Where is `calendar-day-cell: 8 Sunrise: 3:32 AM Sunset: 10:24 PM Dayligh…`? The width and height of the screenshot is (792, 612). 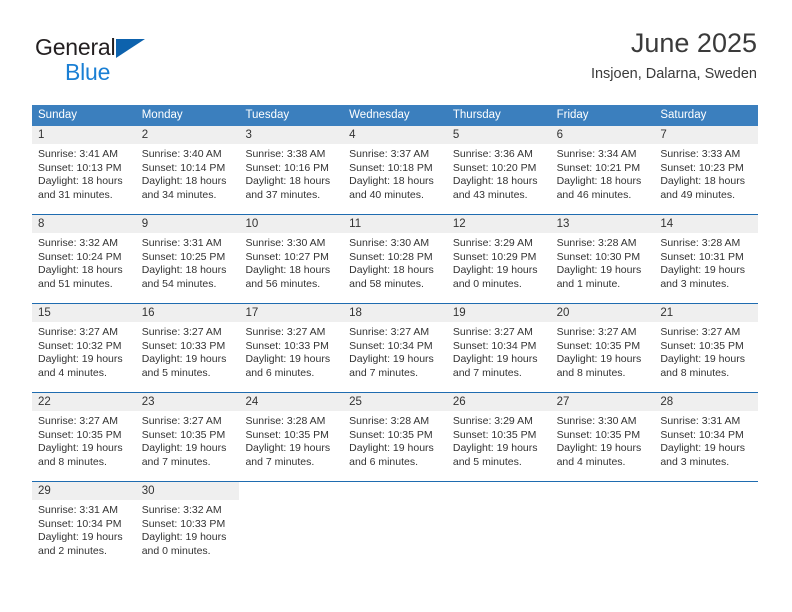 calendar-day-cell: 8 Sunrise: 3:32 AM Sunset: 10:24 PM Dayligh… is located at coordinates (84, 259).